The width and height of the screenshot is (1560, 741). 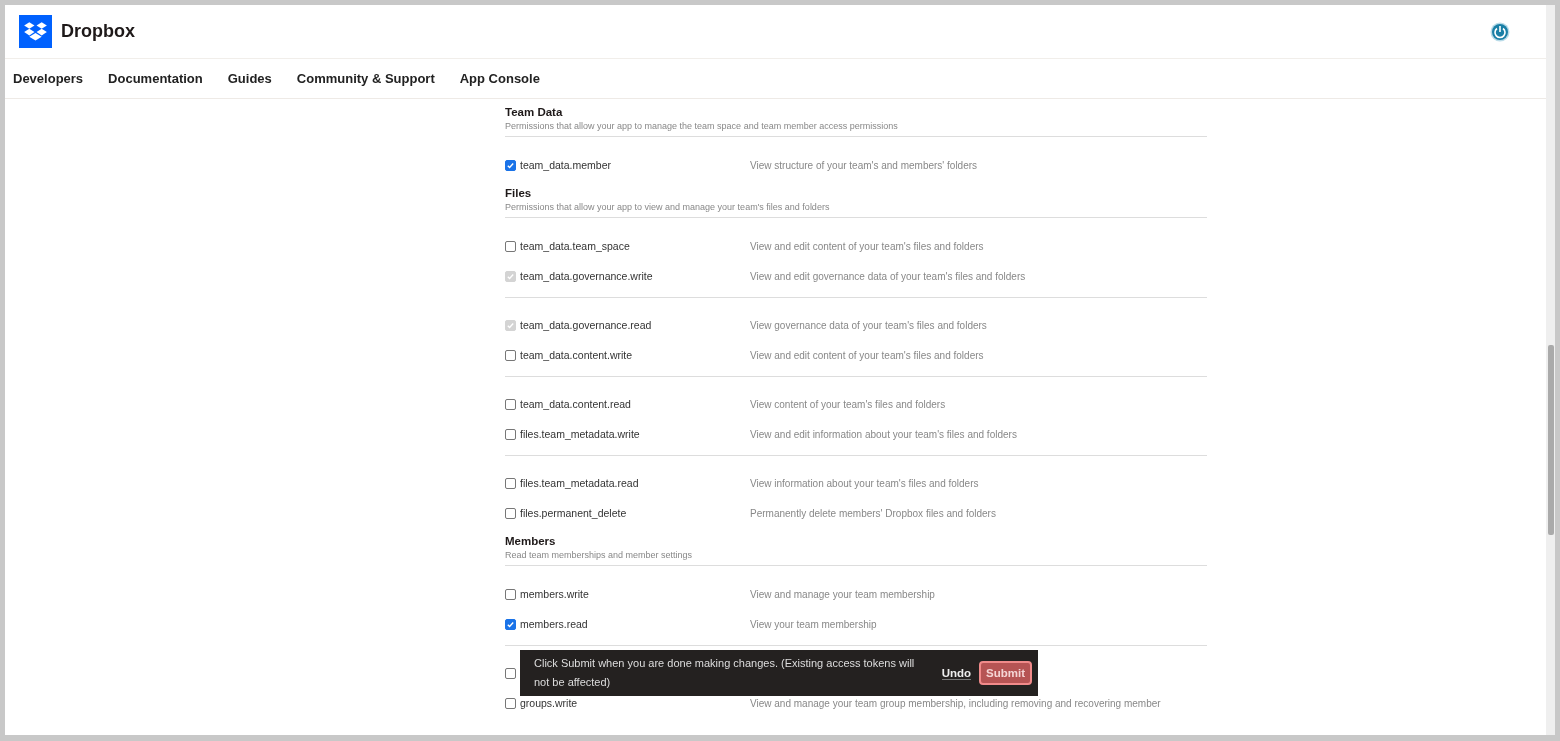 What do you see at coordinates (864, 165) in the screenshot?
I see `scope-description: View structure of your team's and members' folders` at bounding box center [864, 165].